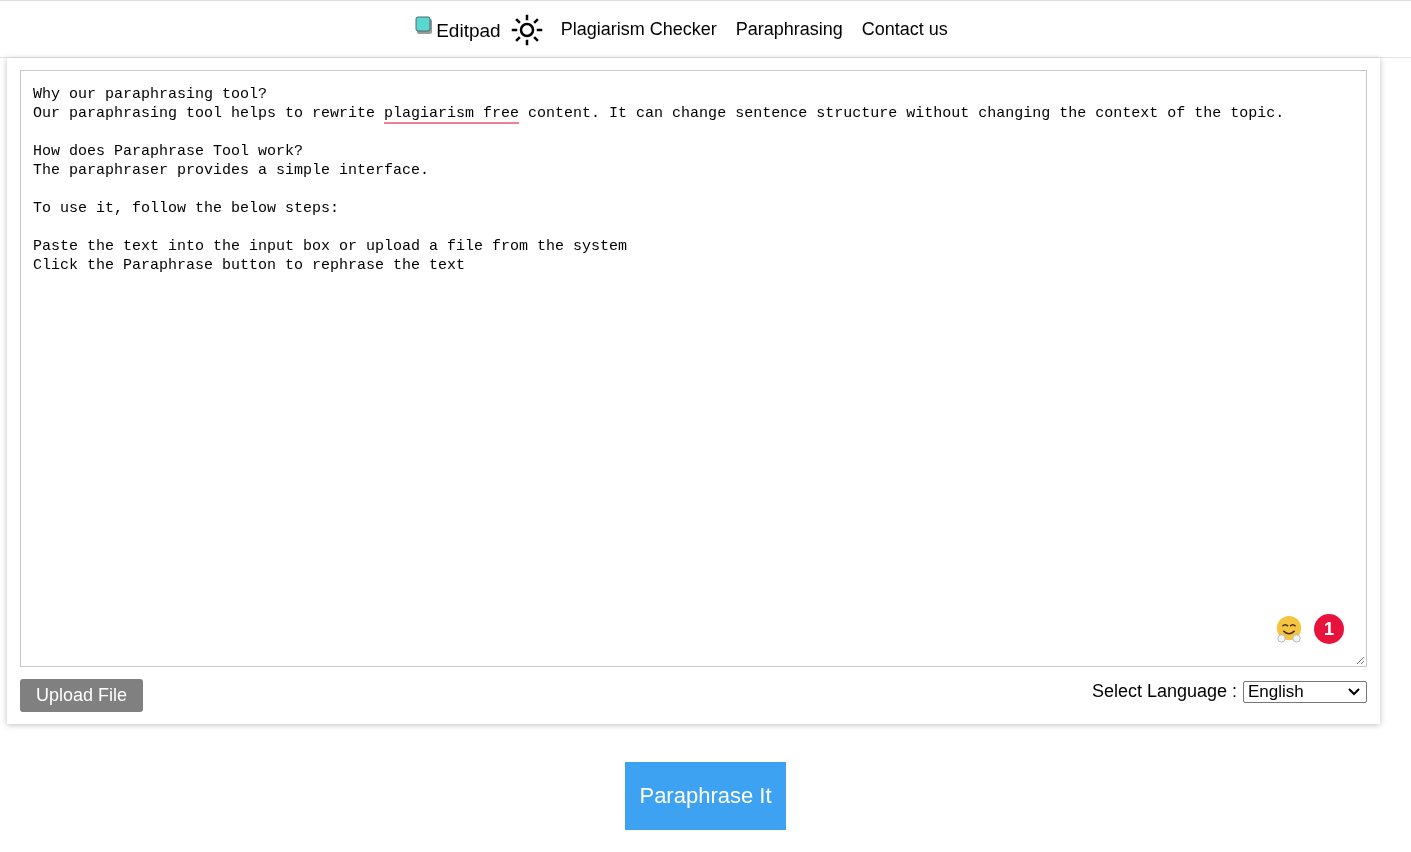 The width and height of the screenshot is (1411, 852). Describe the element at coordinates (186, 208) in the screenshot. I see `text-line: To use it, follow the below steps:` at that location.